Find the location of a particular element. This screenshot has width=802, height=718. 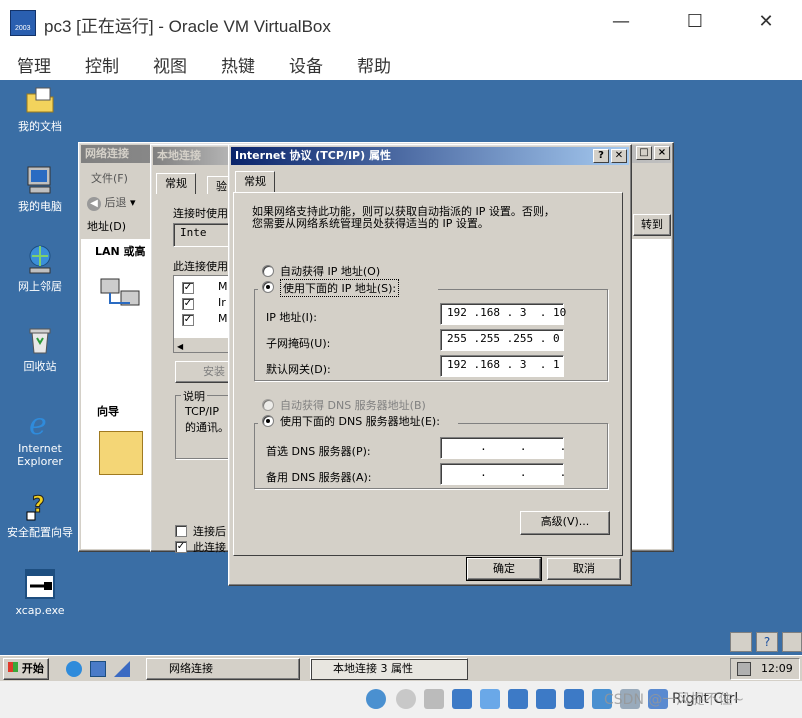

folder-doc-icon is located at coordinates (40, 100).